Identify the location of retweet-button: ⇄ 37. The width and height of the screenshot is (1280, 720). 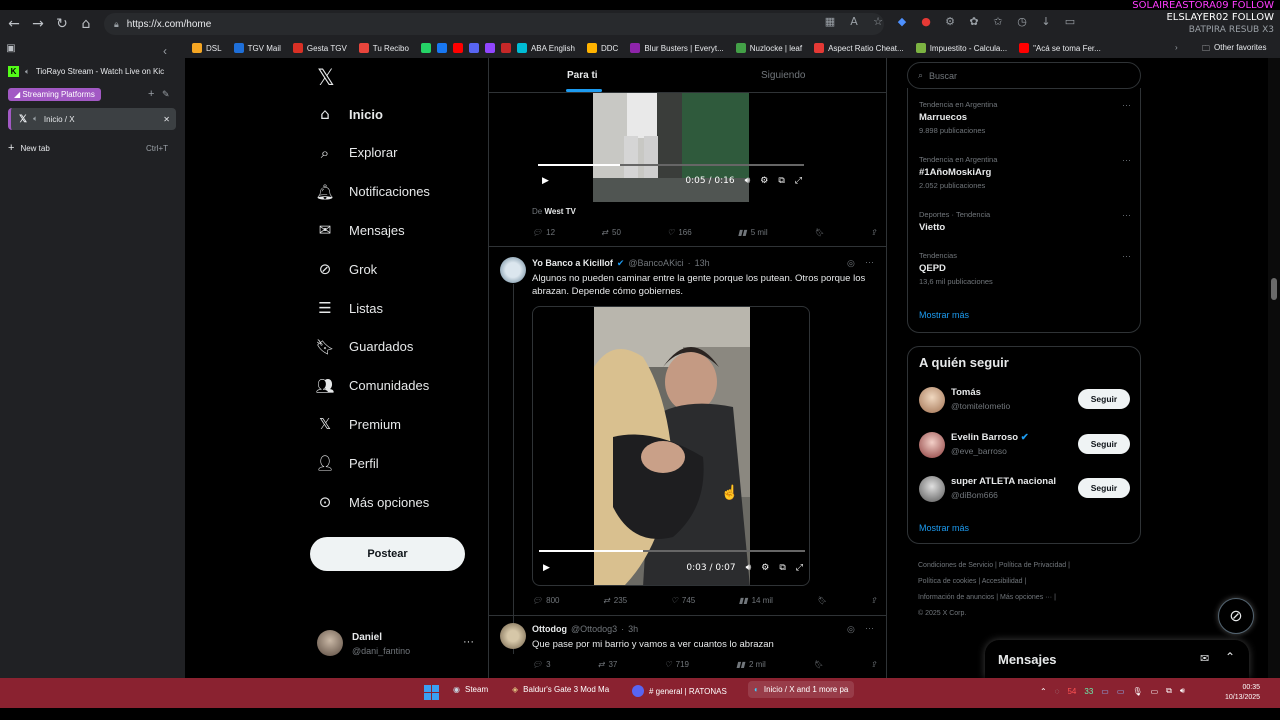
(608, 664).